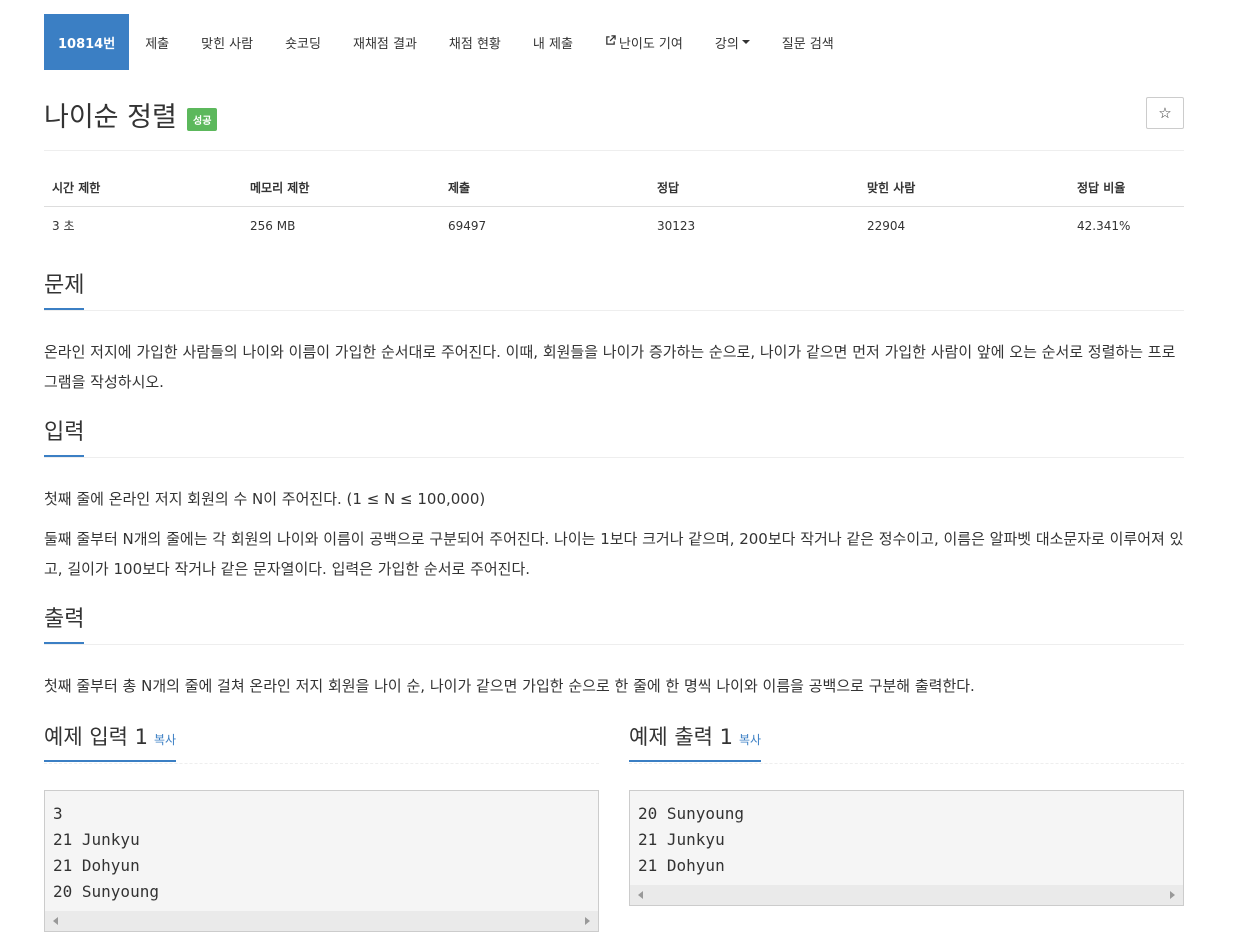  Describe the element at coordinates (614, 226) in the screenshot. I see `info-value-row: 3 초 256 MB 69497 30123 22904 42.341%` at that location.